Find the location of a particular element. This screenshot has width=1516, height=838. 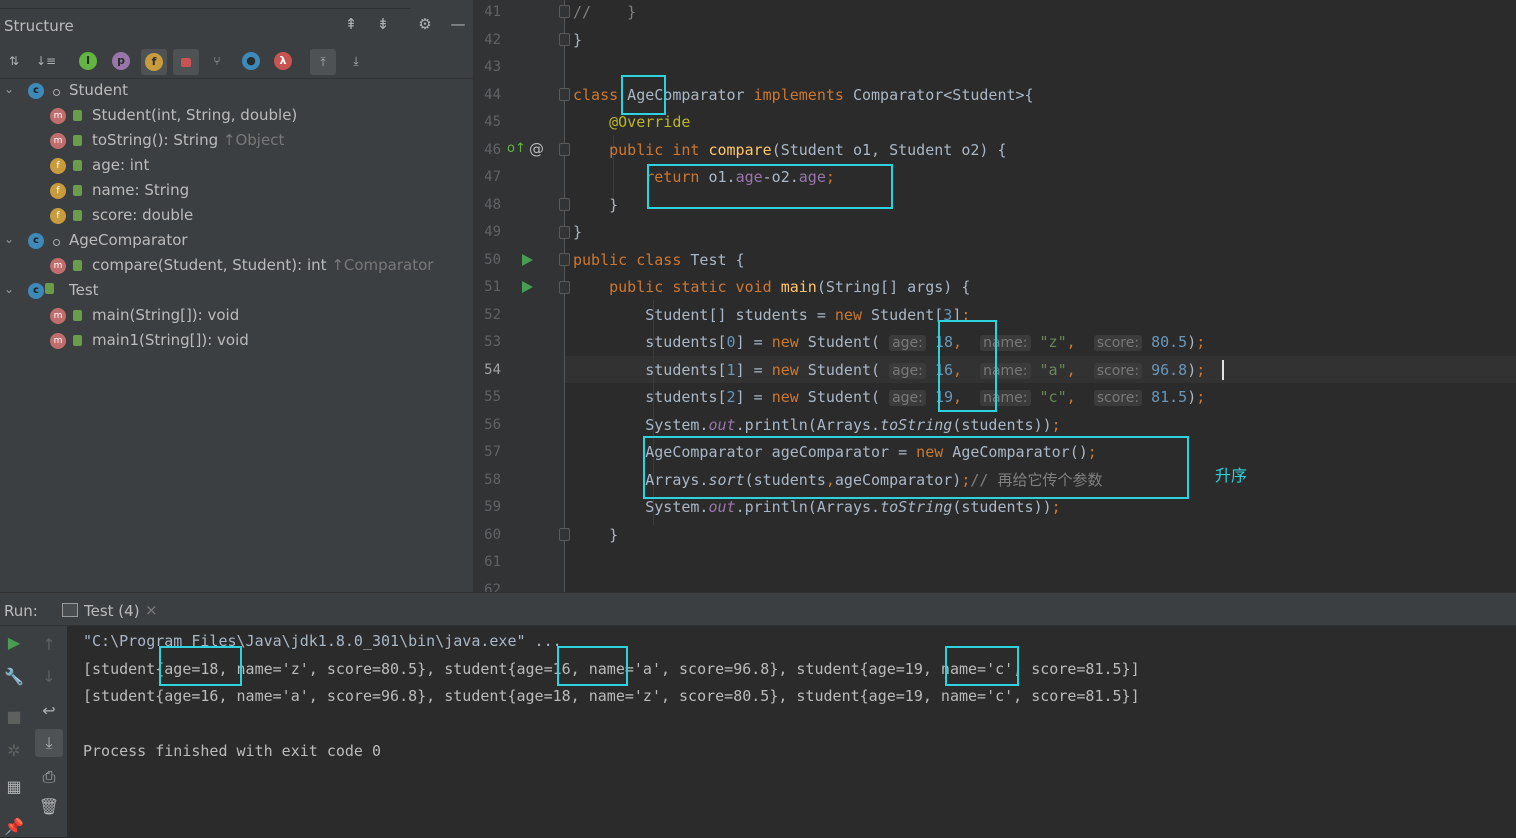

tree-node-age: f age: int is located at coordinates (236, 166).